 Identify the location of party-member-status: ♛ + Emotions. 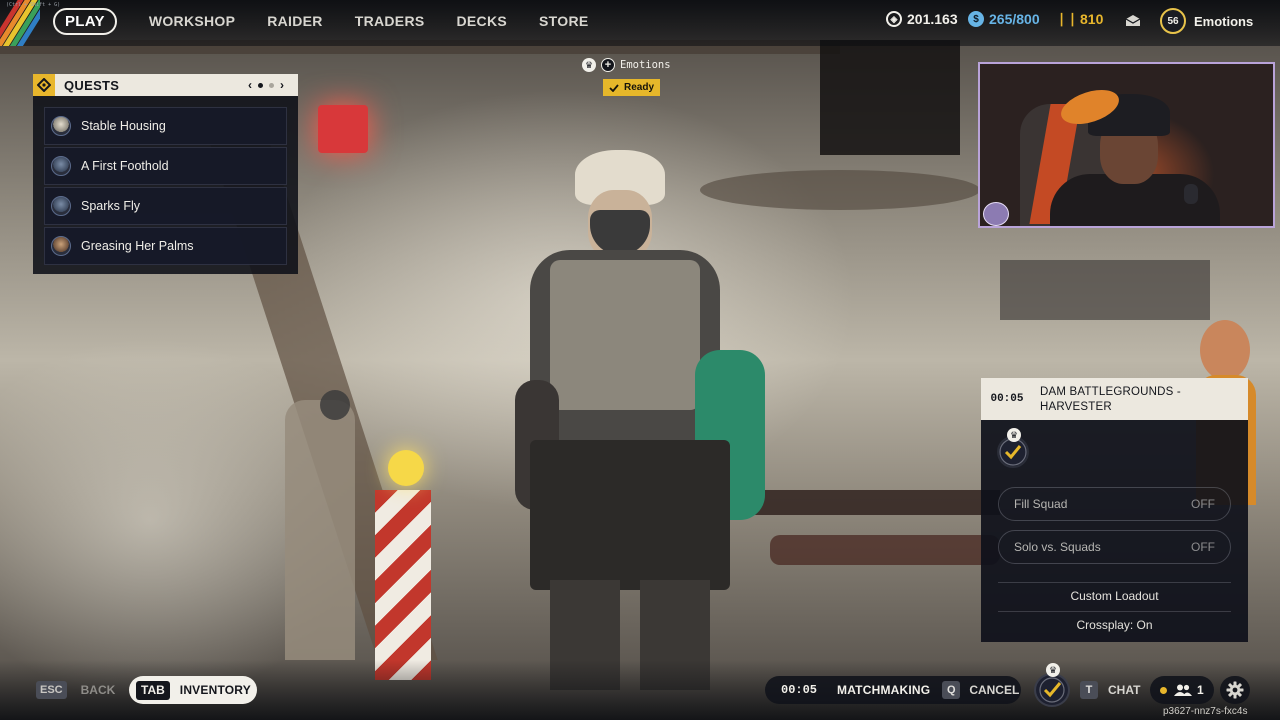
(626, 65).